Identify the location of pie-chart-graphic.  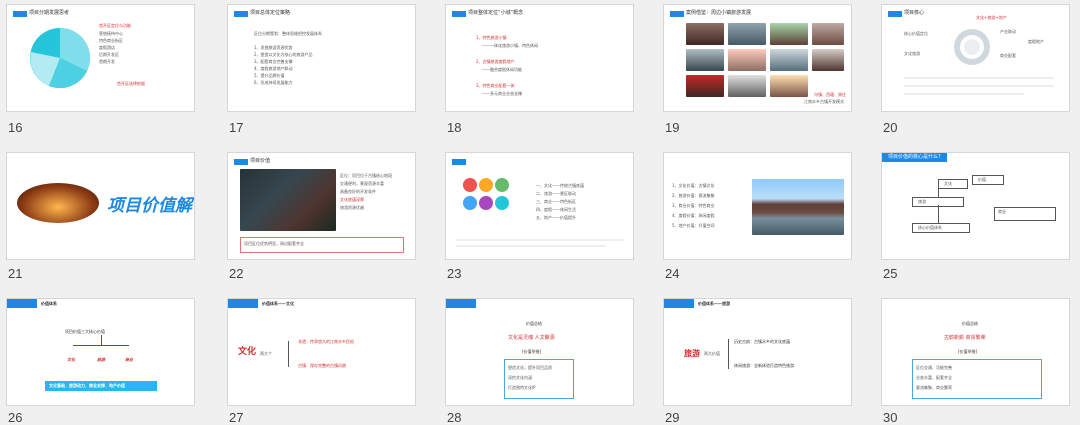
(60, 58).